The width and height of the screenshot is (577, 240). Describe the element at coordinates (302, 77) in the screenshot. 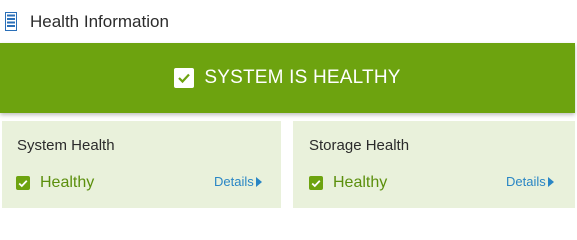

I see `banner-status-text: SYSTEM IS HEALTHY` at that location.